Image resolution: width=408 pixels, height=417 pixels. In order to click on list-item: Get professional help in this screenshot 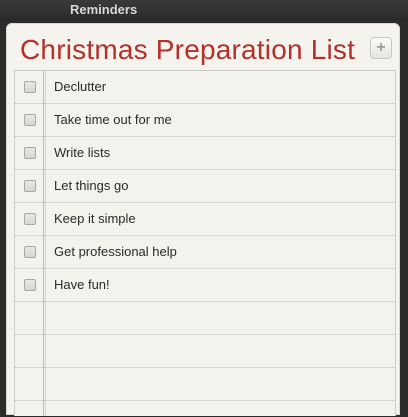, I will do `click(205, 252)`.